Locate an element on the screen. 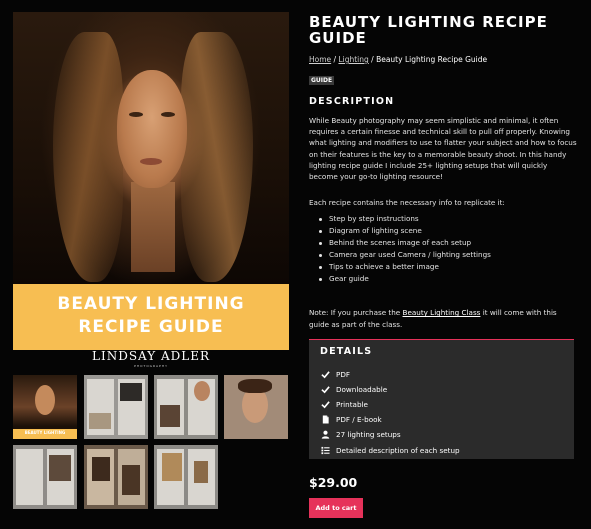 The height and width of the screenshot is (529, 591). cover-brand-logo: LINDSAY ADLER is located at coordinates (151, 356).